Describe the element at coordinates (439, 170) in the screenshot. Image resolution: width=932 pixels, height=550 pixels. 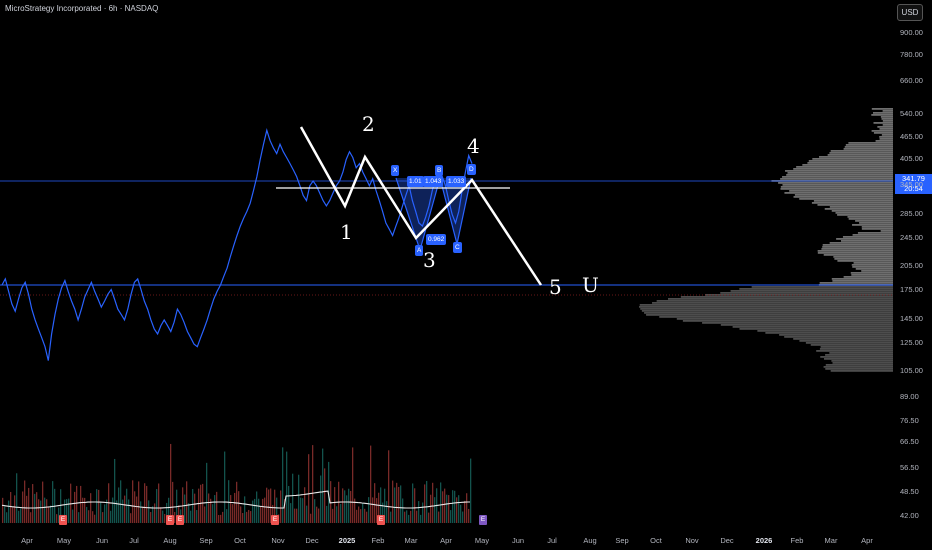
I see `point-b-label: B` at that location.